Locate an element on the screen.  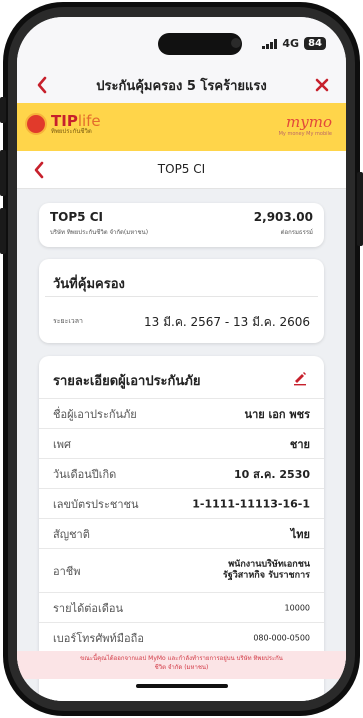
network-label: 4G is located at coordinates (291, 43).